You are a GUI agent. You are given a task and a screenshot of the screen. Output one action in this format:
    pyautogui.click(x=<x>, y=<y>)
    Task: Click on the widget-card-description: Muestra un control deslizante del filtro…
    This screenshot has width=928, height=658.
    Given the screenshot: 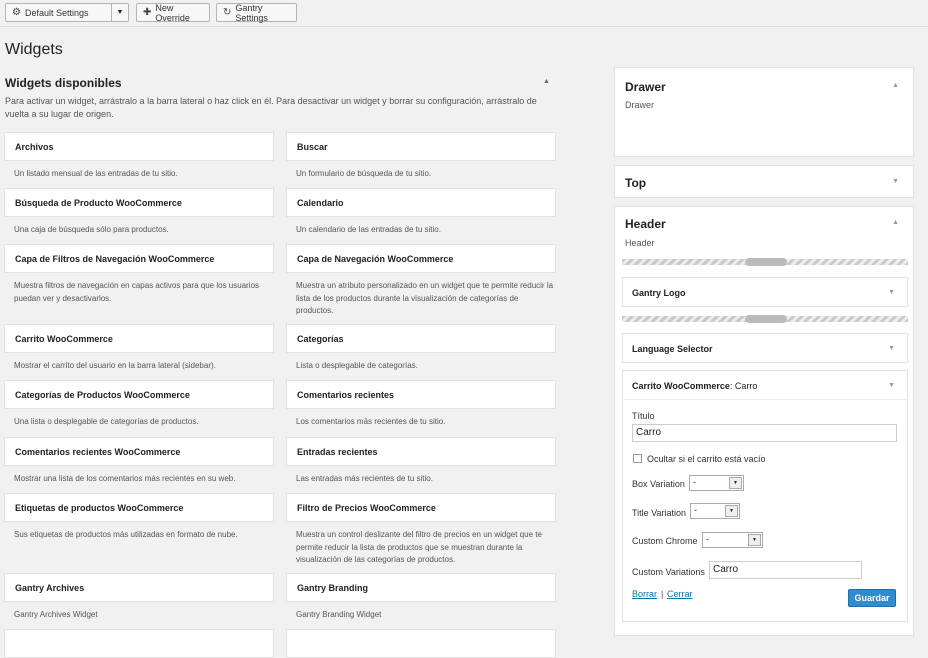 What is the action you would take?
    pyautogui.click(x=419, y=547)
    